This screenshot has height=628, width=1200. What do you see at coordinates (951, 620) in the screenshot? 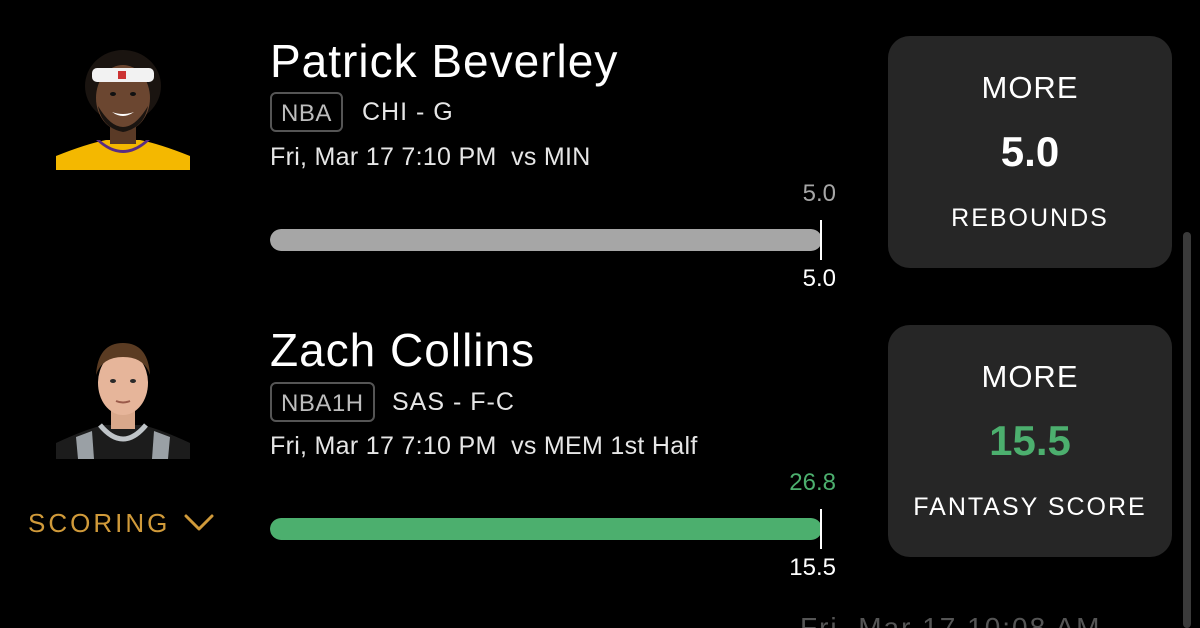
I see `footer-timestamp: Fri, Mar 17 10:08 AM` at bounding box center [951, 620].